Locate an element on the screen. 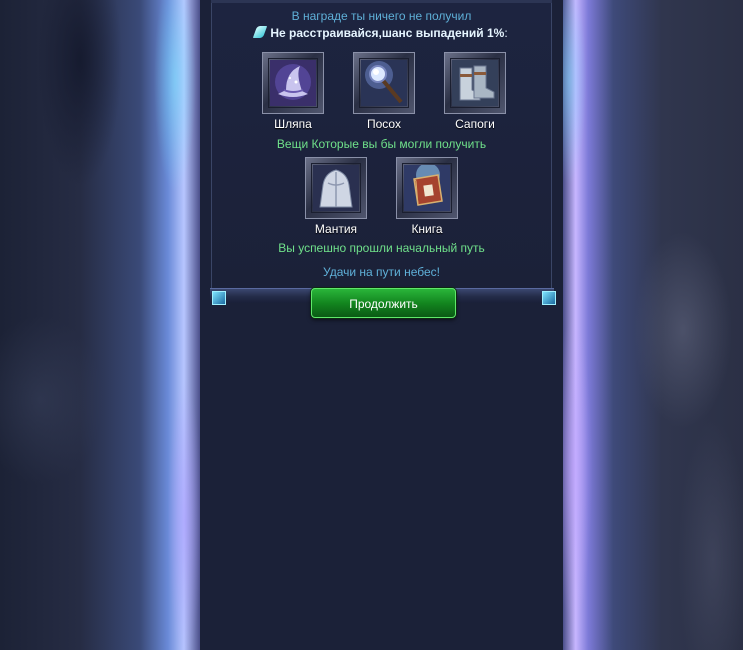  item-label-mantle: Мантия is located at coordinates (336, 229).